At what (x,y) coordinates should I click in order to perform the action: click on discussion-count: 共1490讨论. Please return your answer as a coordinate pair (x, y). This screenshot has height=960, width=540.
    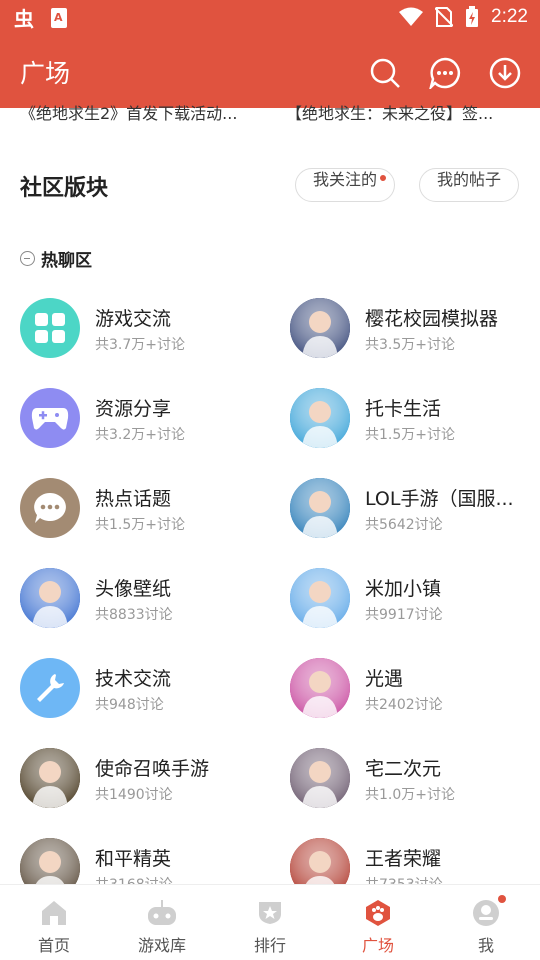
    Looking at the image, I should click on (134, 795).